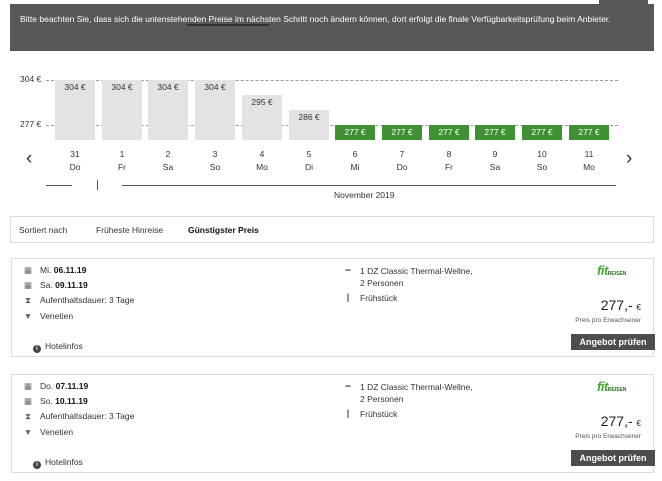 This screenshot has height=481, width=662. Describe the element at coordinates (59, 185) in the screenshot. I see `timeline-october` at that location.